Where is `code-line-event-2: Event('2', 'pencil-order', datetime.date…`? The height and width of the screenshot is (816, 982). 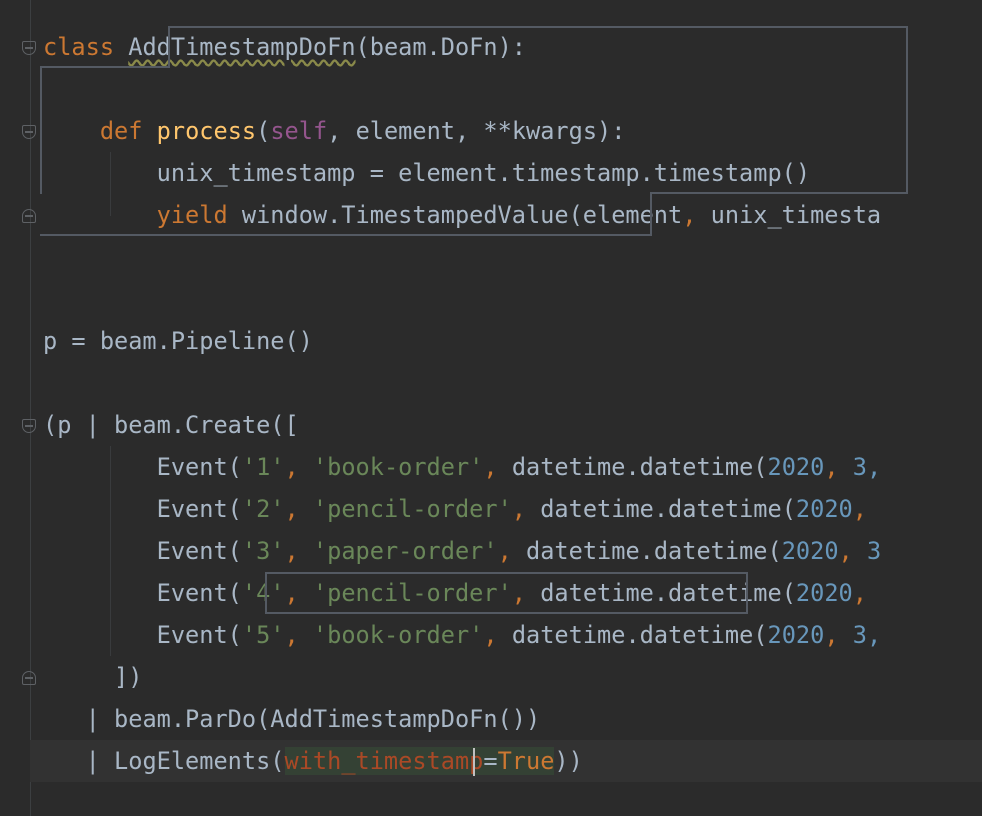
code-line-event-2: Event('2', 'pencil-order', datetime.date… is located at coordinates (512, 509).